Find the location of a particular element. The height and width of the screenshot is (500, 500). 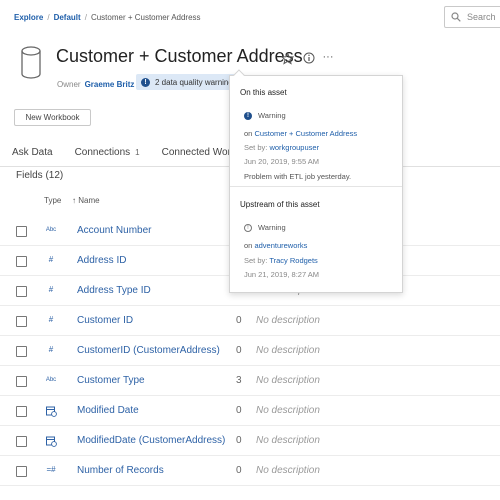

table-row: # Customer ID 0 No description is located at coordinates (250, 321).